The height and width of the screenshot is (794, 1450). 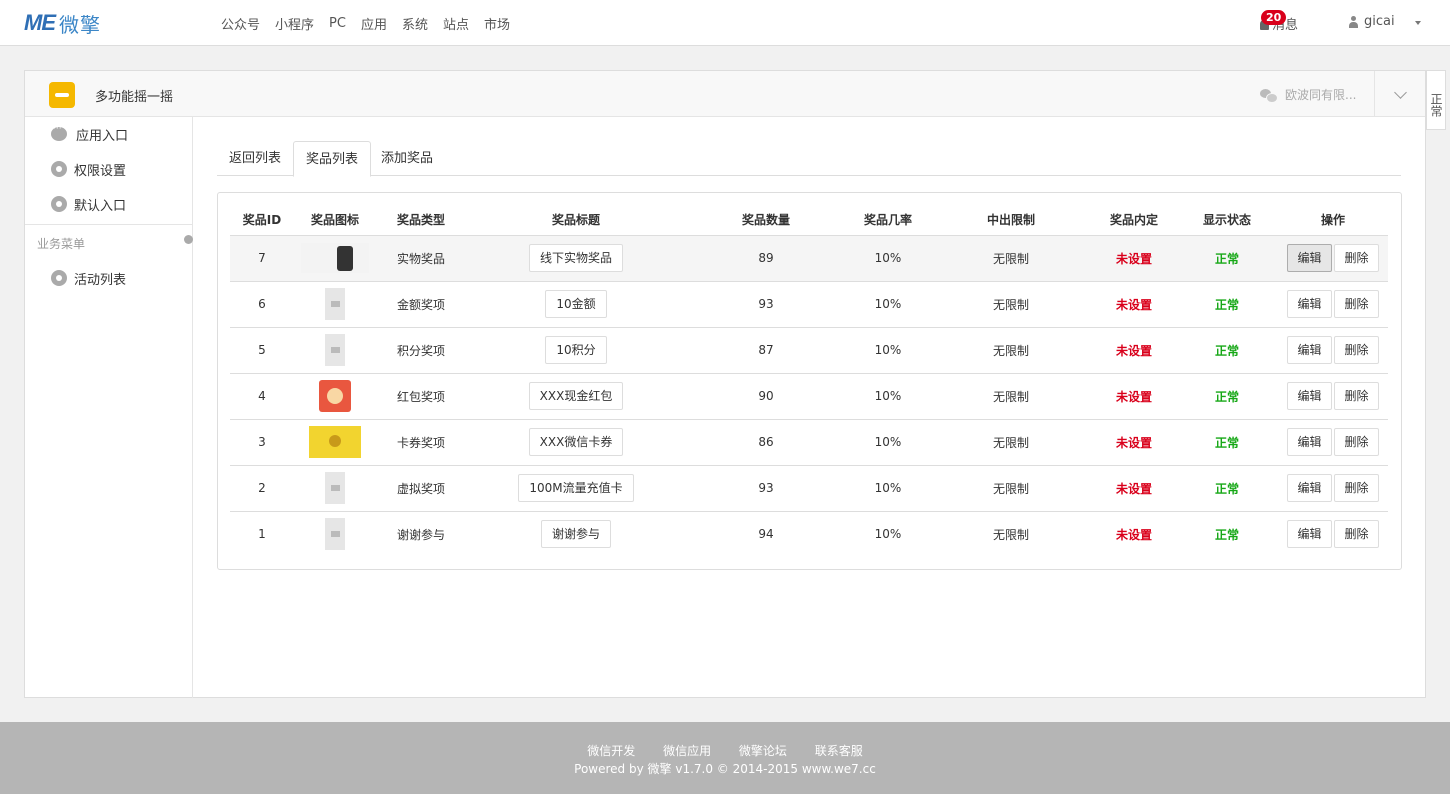 What do you see at coordinates (100, 280) in the screenshot?
I see `sidebar-item-label: 活动列表` at bounding box center [100, 280].